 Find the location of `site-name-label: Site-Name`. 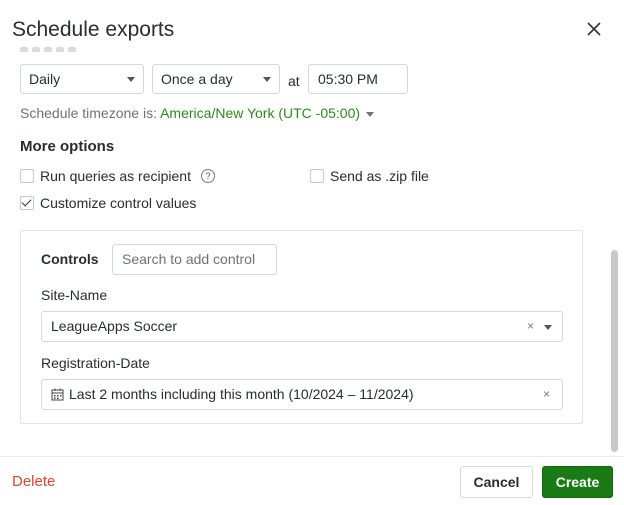

site-name-label: Site-Name is located at coordinates (74, 295).